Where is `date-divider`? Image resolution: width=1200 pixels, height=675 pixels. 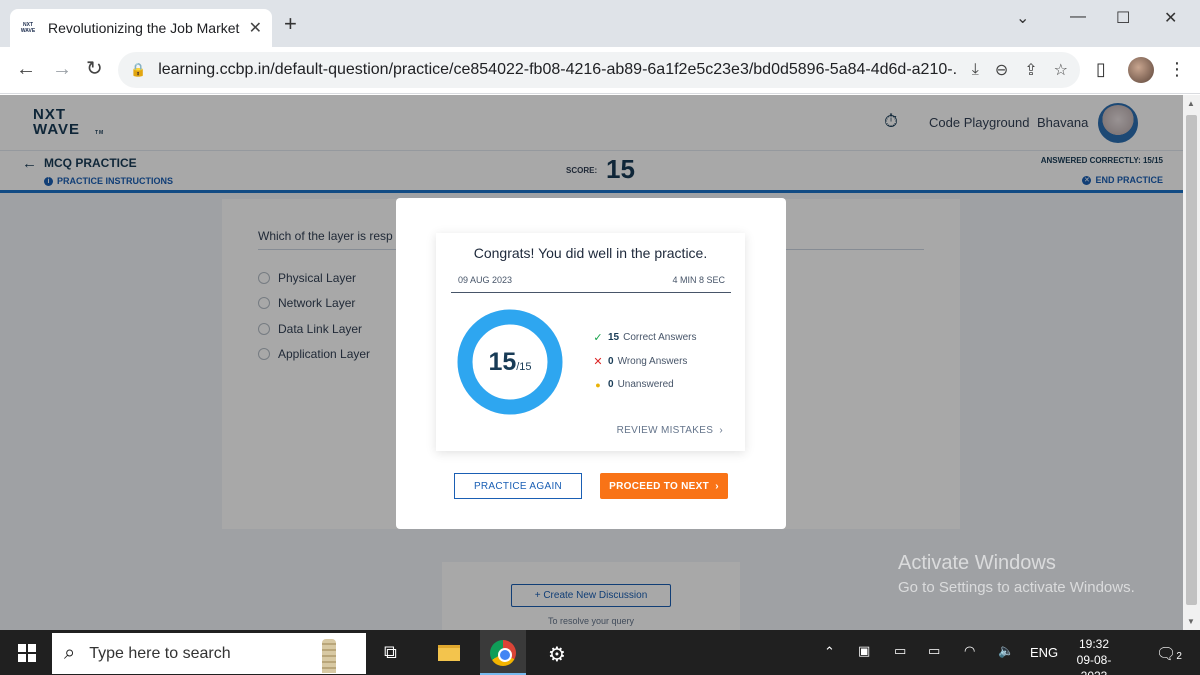 date-divider is located at coordinates (591, 292).